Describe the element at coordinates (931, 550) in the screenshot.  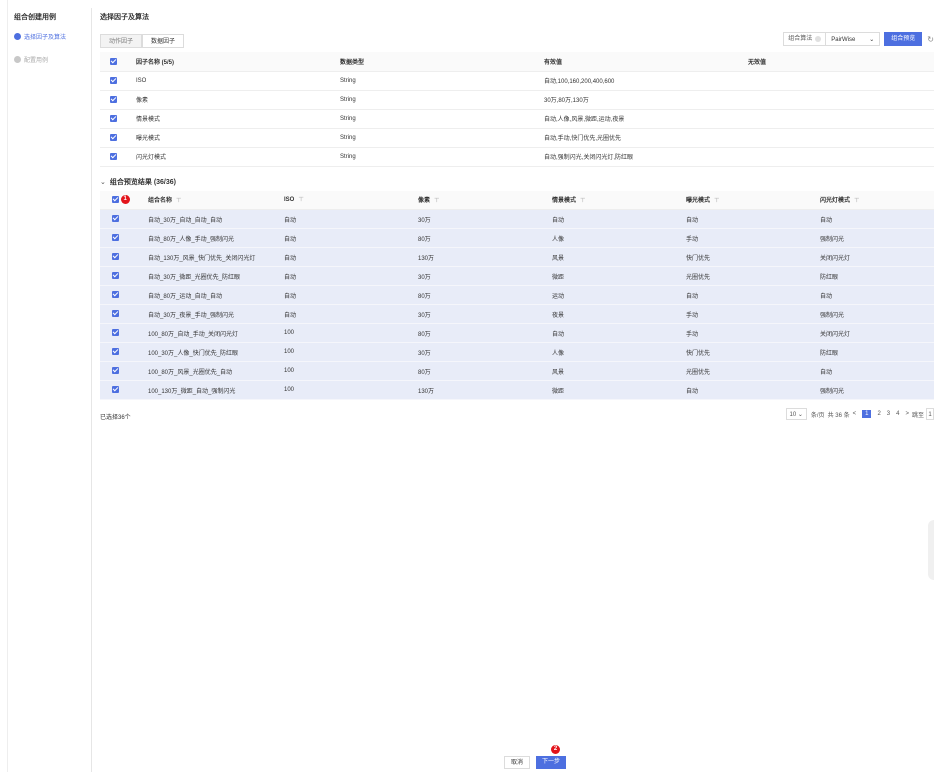
I see `side-scroll-handle` at that location.